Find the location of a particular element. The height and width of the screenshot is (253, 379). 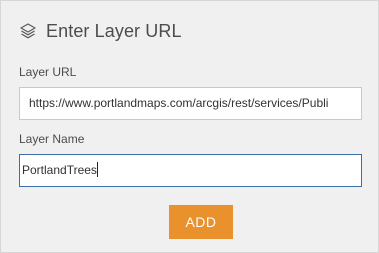

layer-name-input: PortlandTrees is located at coordinates (190, 170).